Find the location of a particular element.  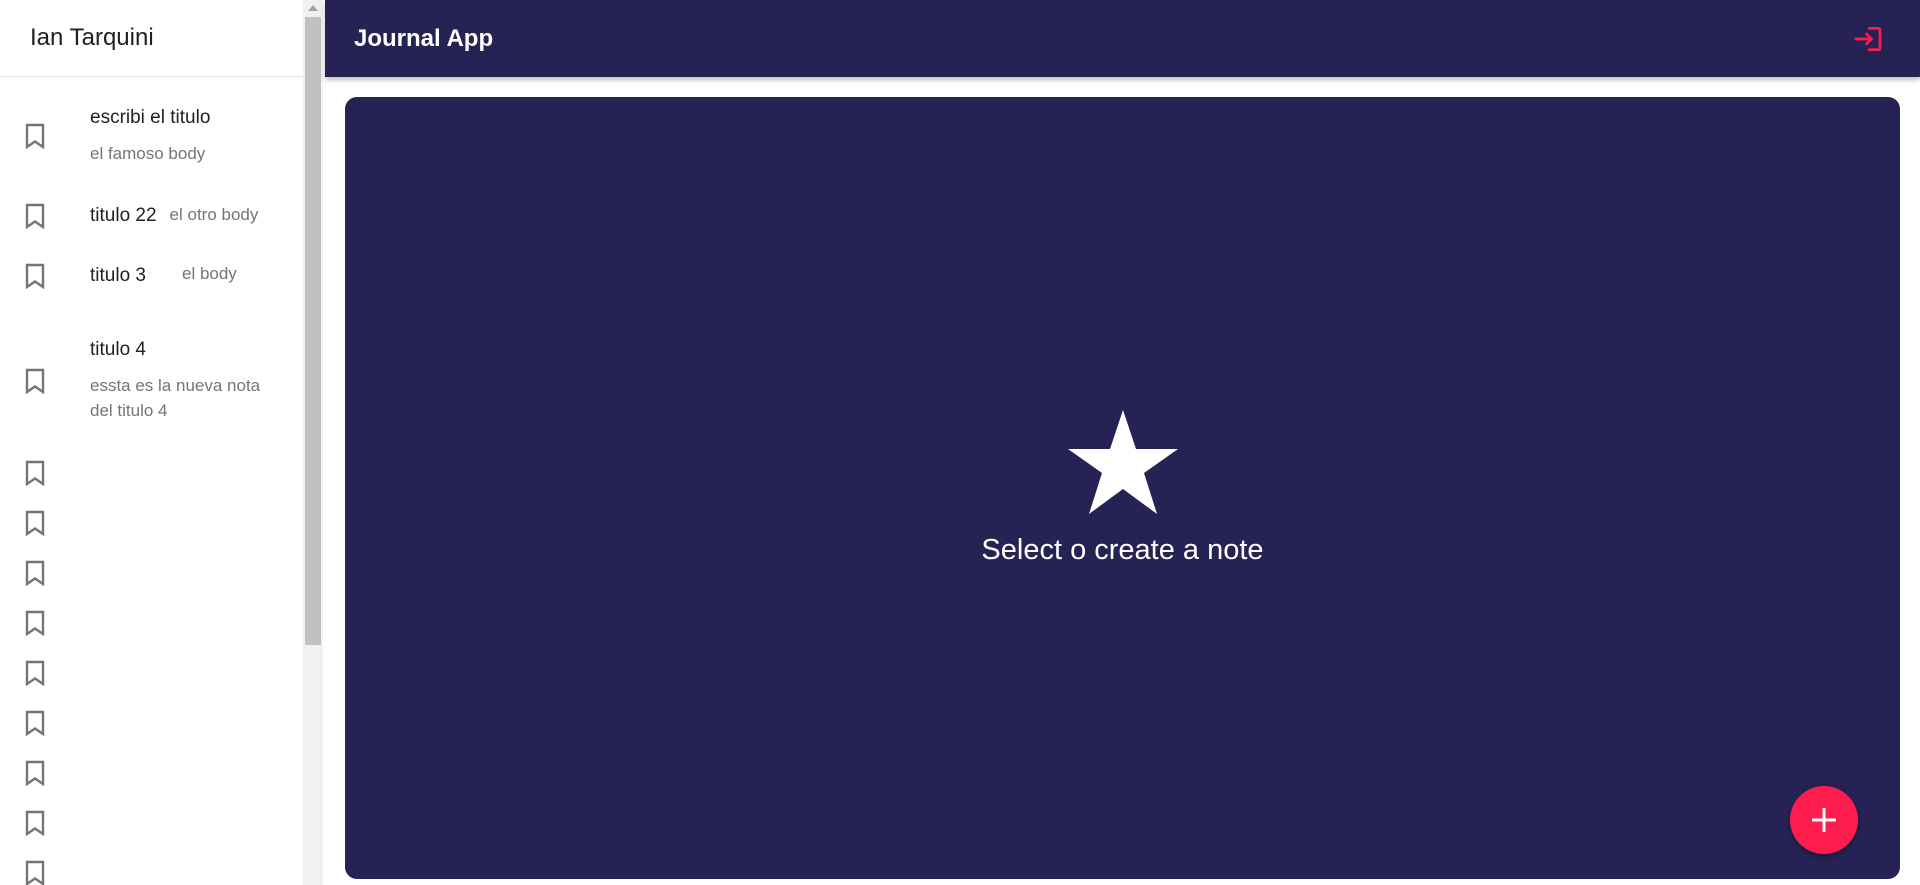

note-body: el famoso body is located at coordinates (148, 153).